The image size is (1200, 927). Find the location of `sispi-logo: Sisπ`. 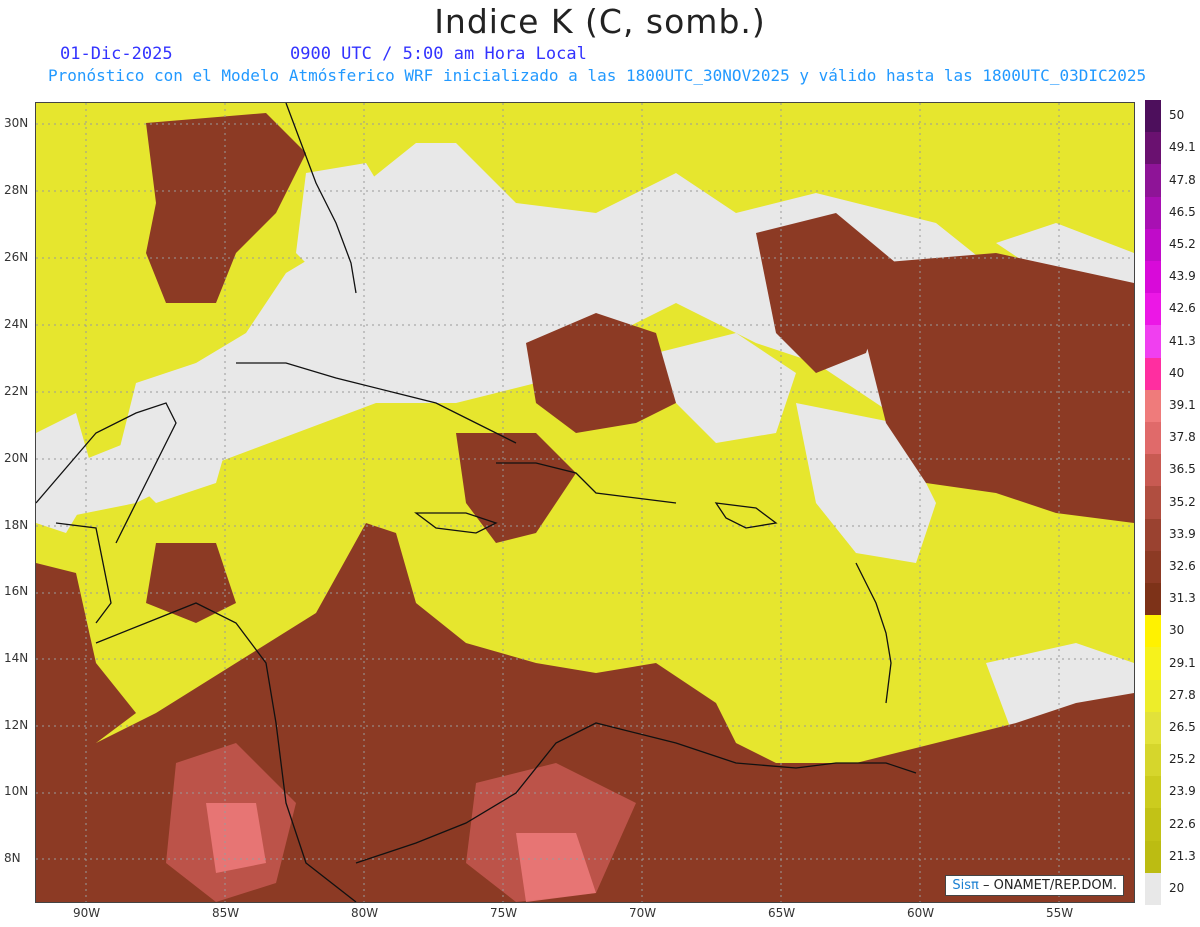

sispi-logo: Sisπ is located at coordinates (965, 885).